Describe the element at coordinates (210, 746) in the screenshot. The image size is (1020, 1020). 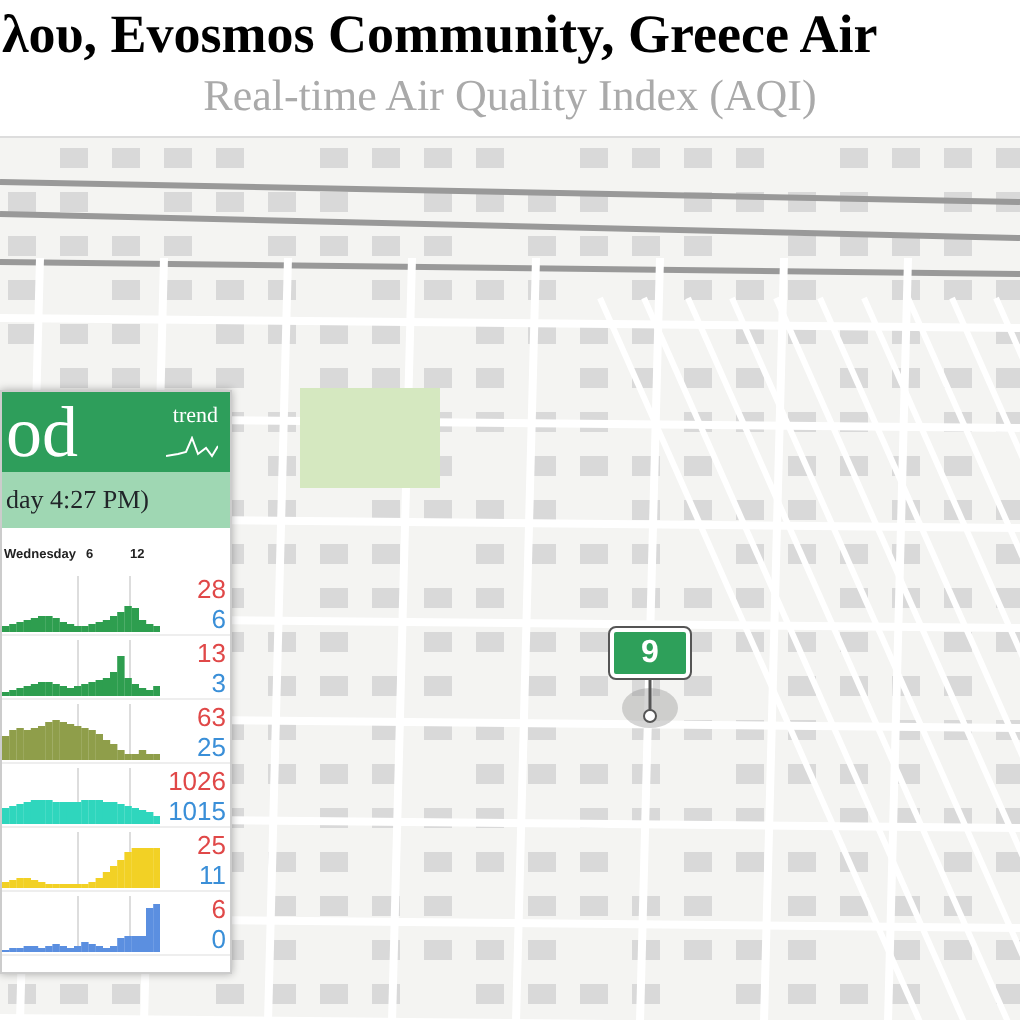
I see `min-value: 25` at that location.